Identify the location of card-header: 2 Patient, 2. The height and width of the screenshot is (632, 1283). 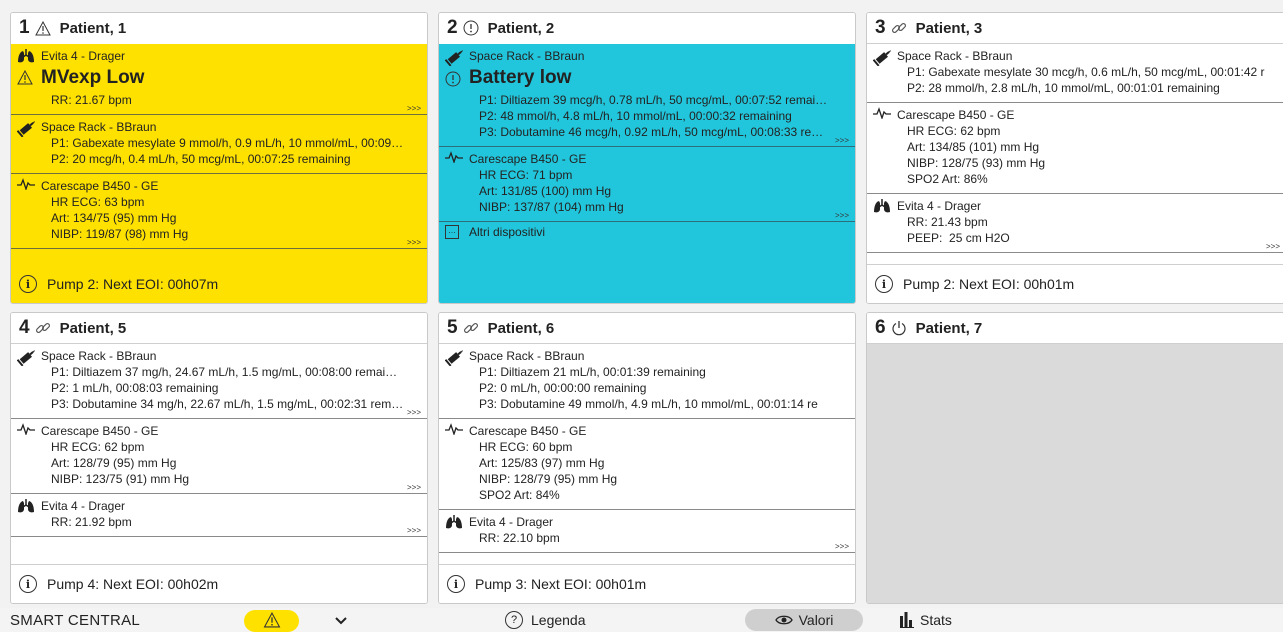
(647, 28).